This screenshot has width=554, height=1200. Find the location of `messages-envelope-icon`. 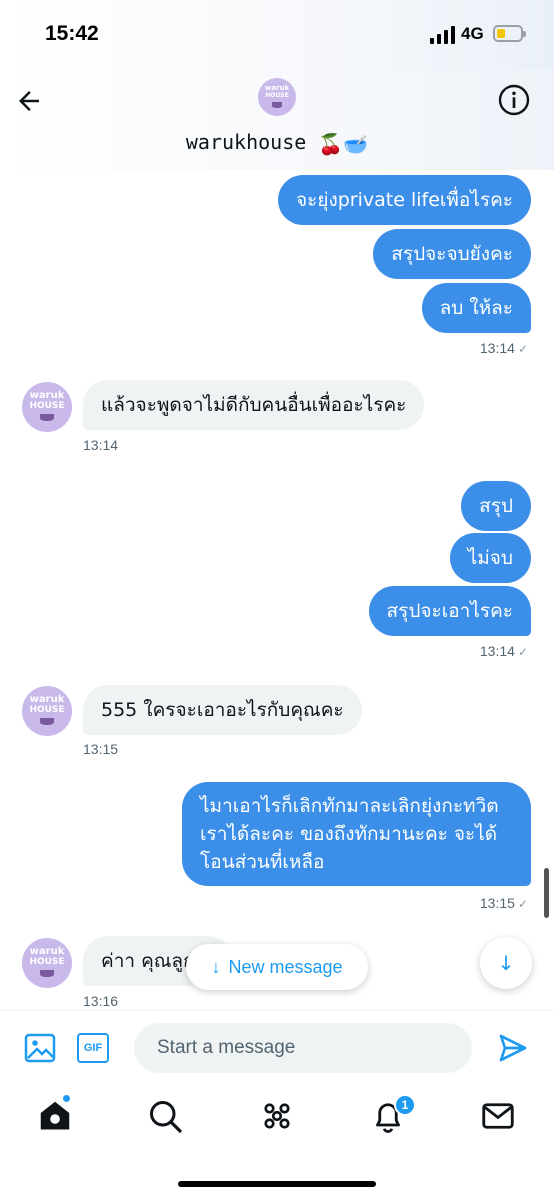

messages-envelope-icon is located at coordinates (498, 1116).